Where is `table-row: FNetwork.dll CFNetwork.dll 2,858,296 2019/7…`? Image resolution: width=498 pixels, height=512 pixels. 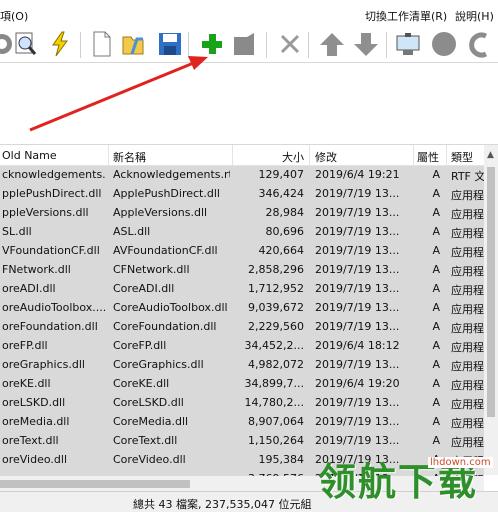 table-row: FNetwork.dll CFNetwork.dll 2,858,296 2019/7… is located at coordinates (242, 270).